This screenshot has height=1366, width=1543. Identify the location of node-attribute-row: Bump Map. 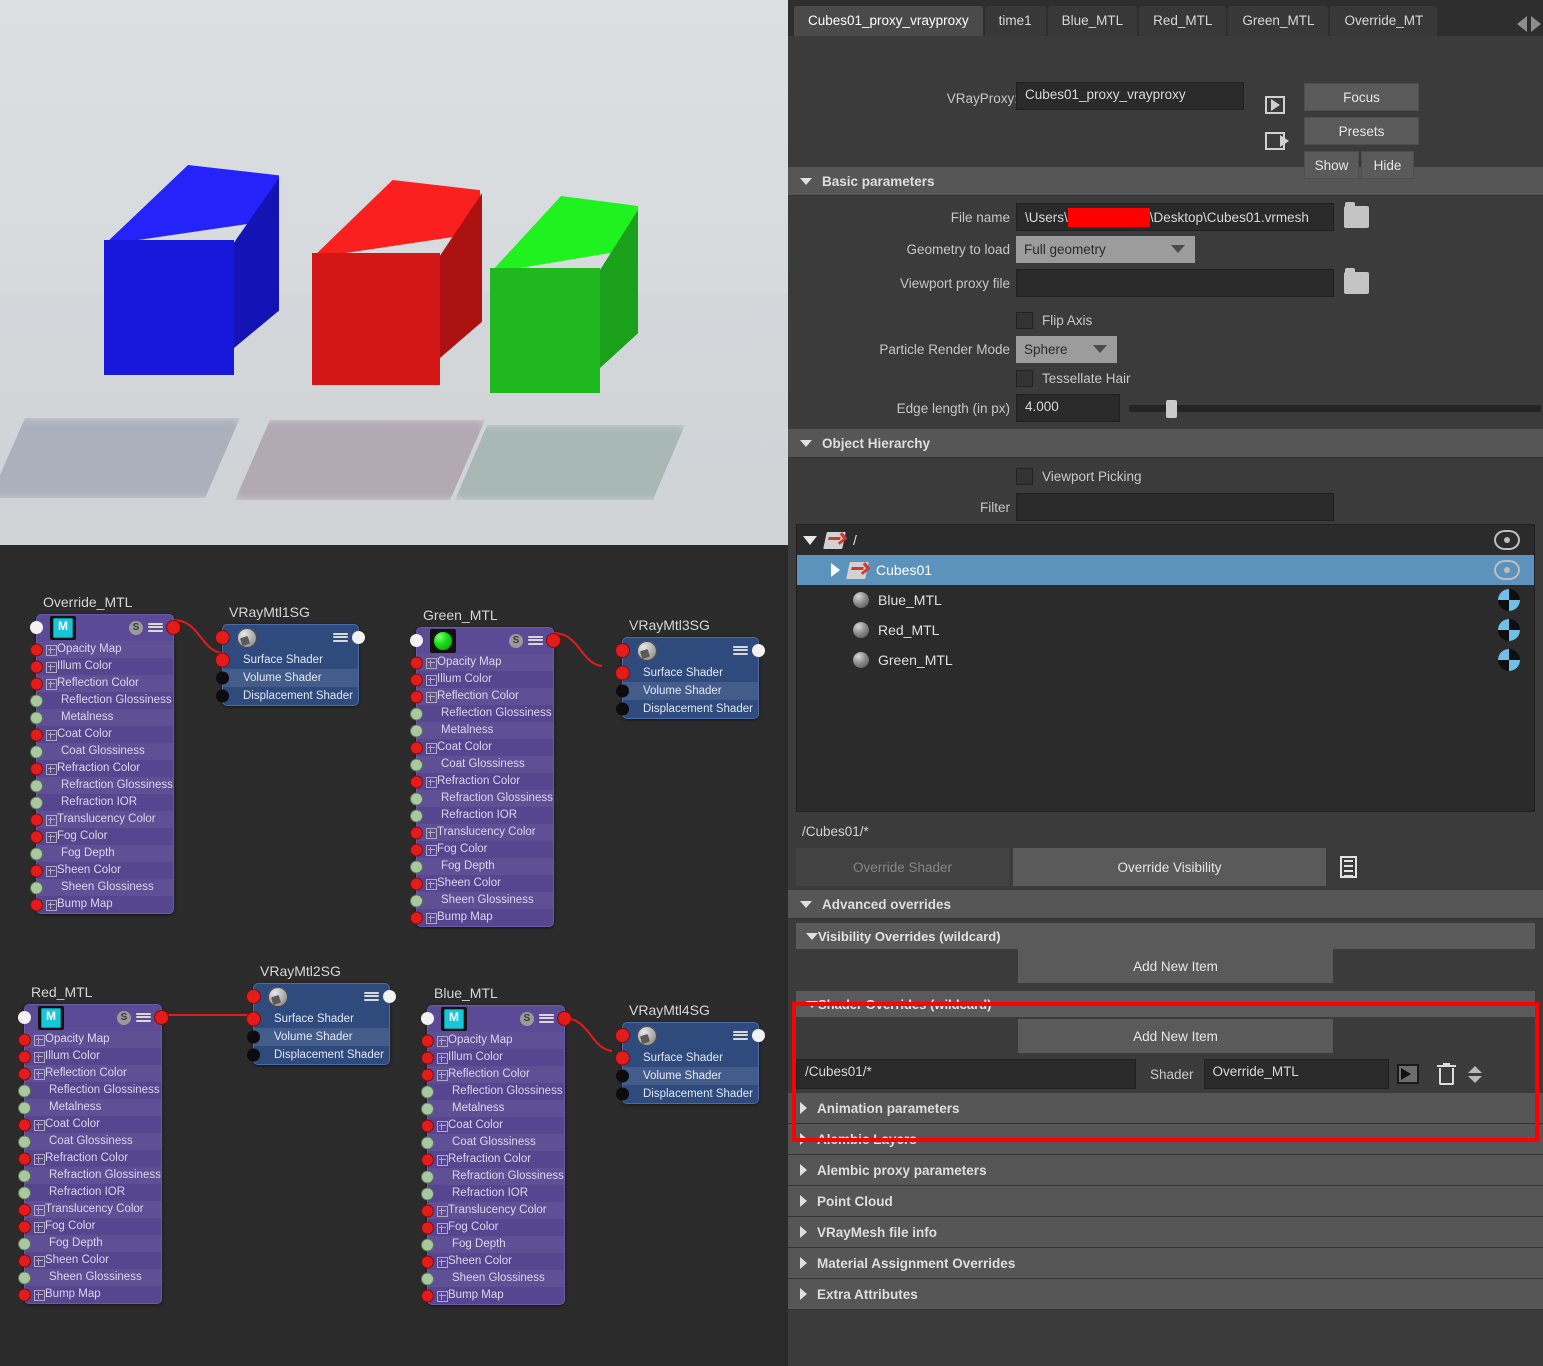
(90, 1294).